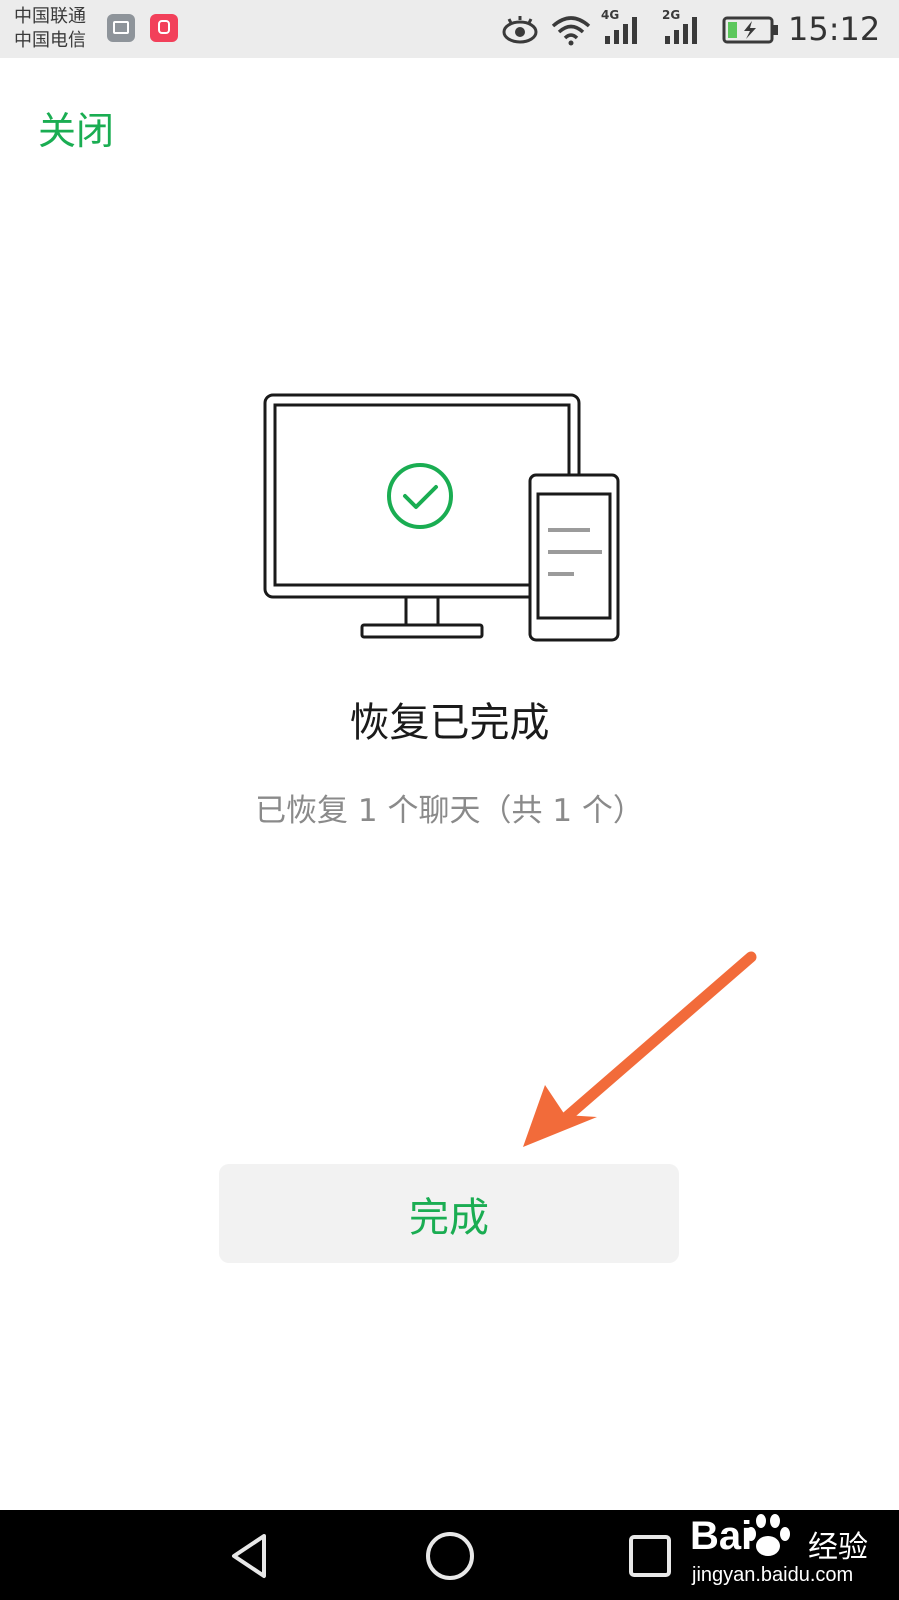 The width and height of the screenshot is (899, 1600). Describe the element at coordinates (449, 29) in the screenshot. I see `status-bar: 中国联通 中国电信 4G 2G 15:12` at that location.